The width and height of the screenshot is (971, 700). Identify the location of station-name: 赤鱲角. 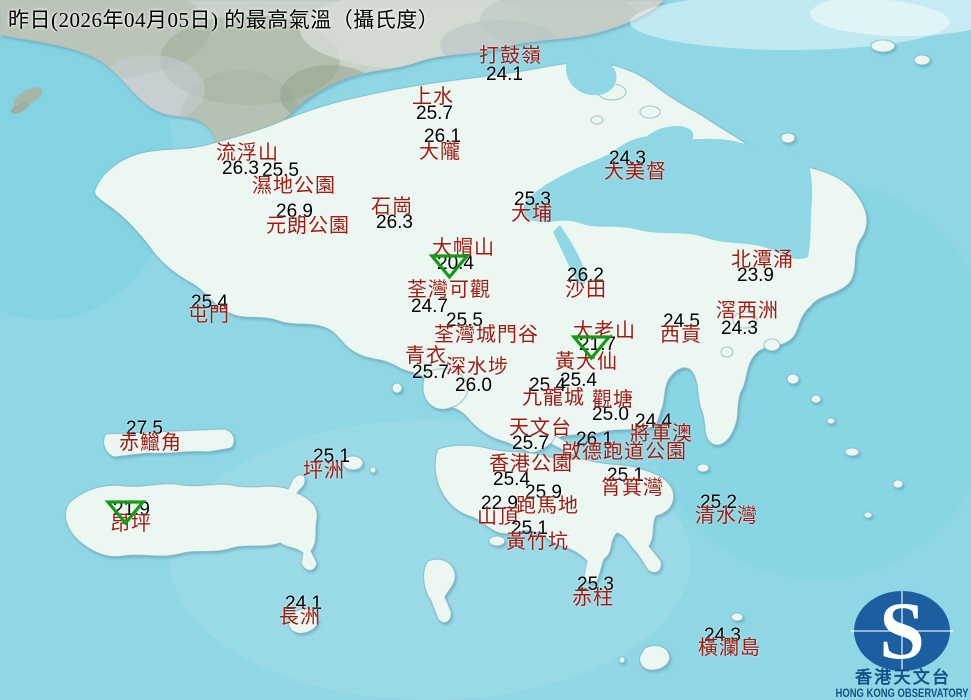
(150, 443).